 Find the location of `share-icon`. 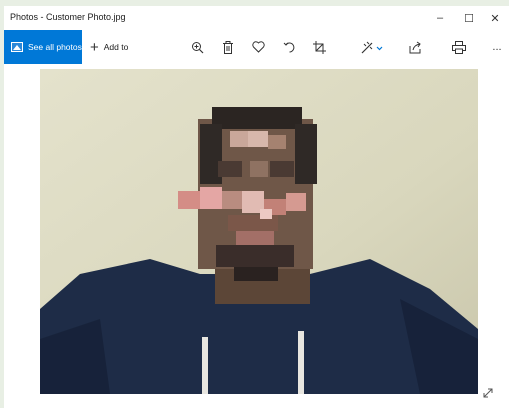

share-icon is located at coordinates (415, 47).